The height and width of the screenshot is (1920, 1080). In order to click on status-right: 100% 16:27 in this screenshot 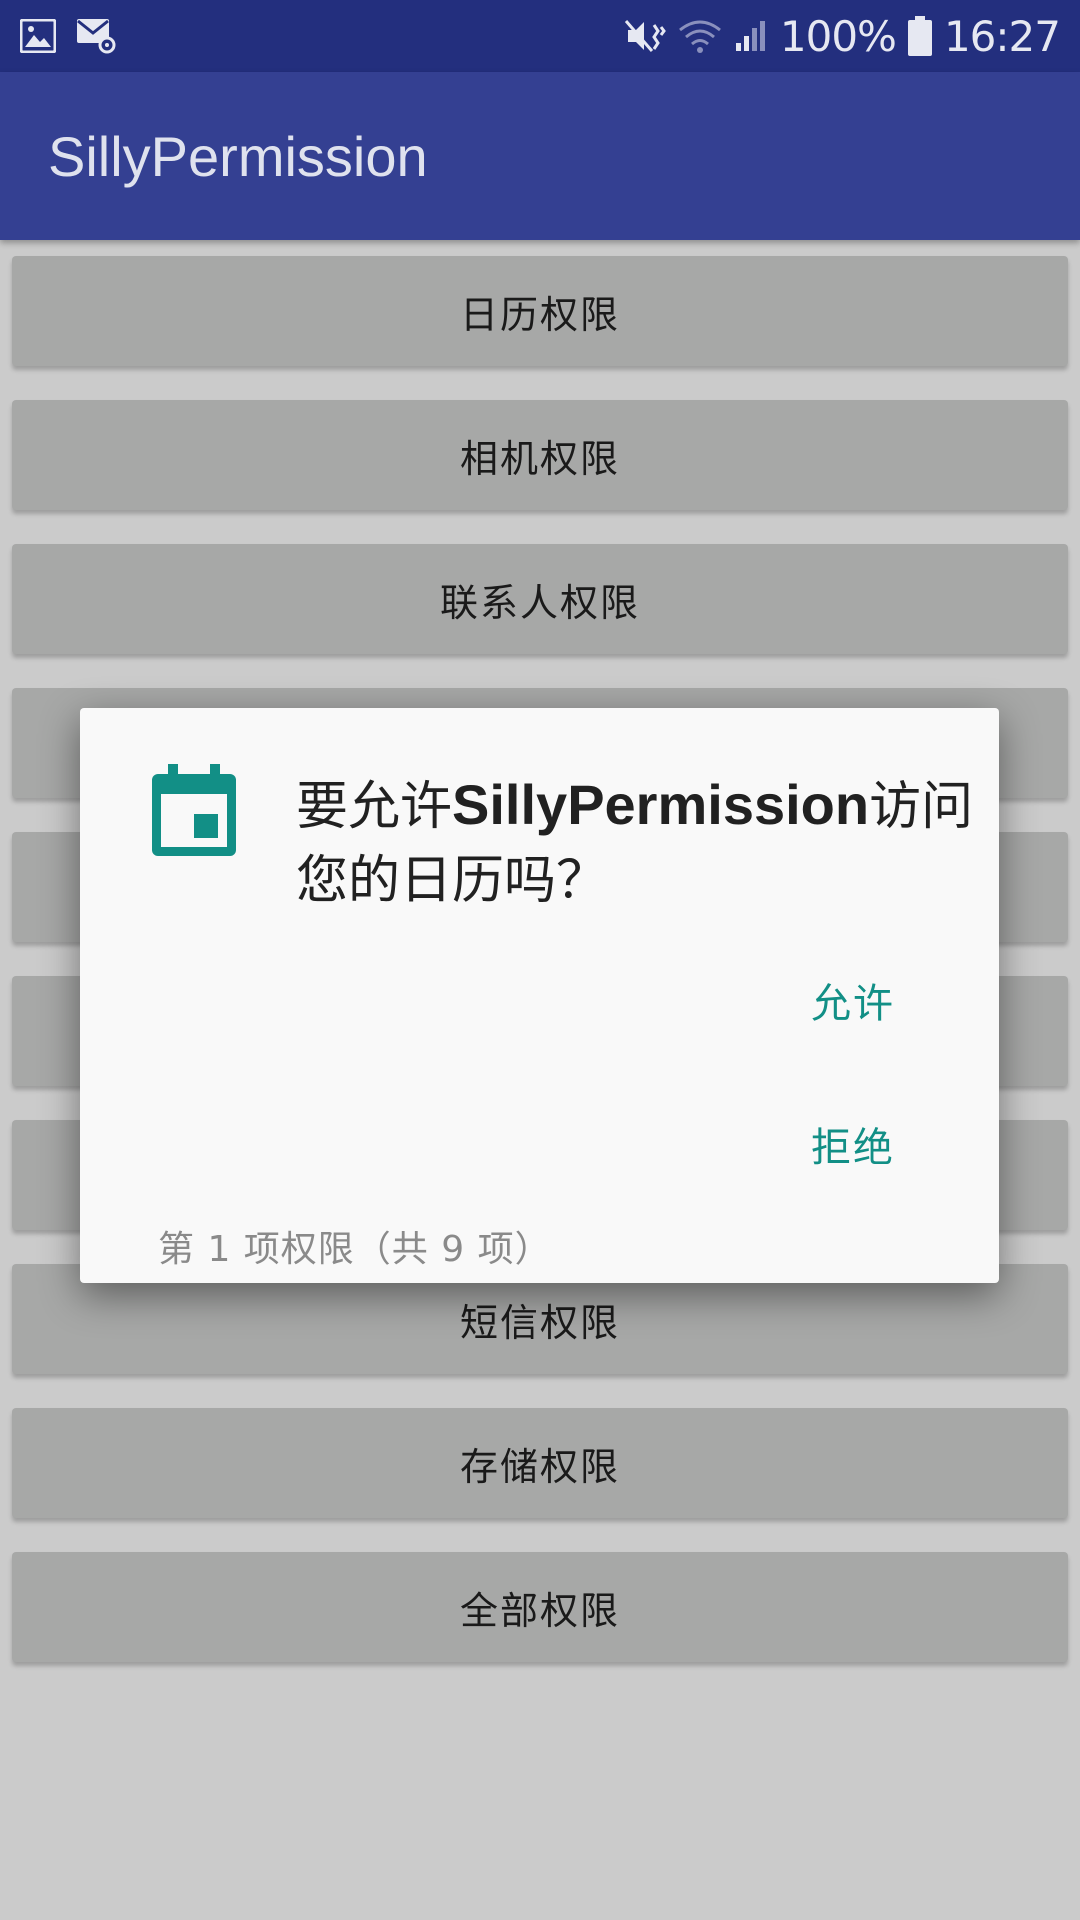, I will do `click(842, 36)`.